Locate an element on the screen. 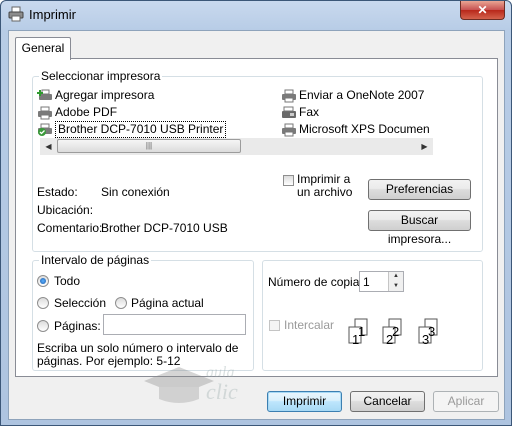  comment-label: Comentario: is located at coordinates (70, 228).